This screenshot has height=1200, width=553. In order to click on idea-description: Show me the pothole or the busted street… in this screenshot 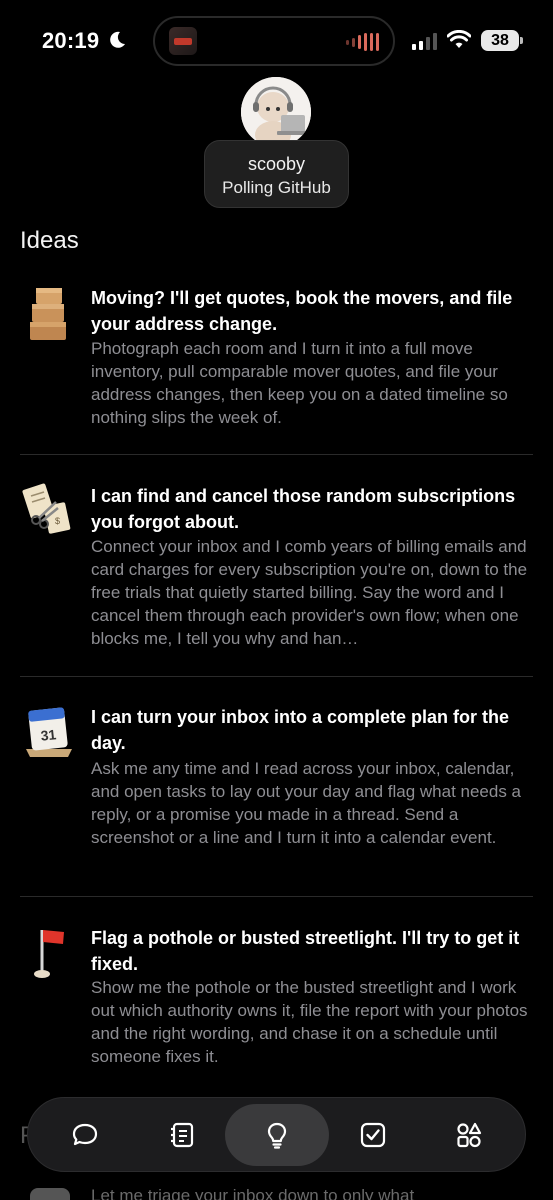, I will do `click(309, 1022)`.